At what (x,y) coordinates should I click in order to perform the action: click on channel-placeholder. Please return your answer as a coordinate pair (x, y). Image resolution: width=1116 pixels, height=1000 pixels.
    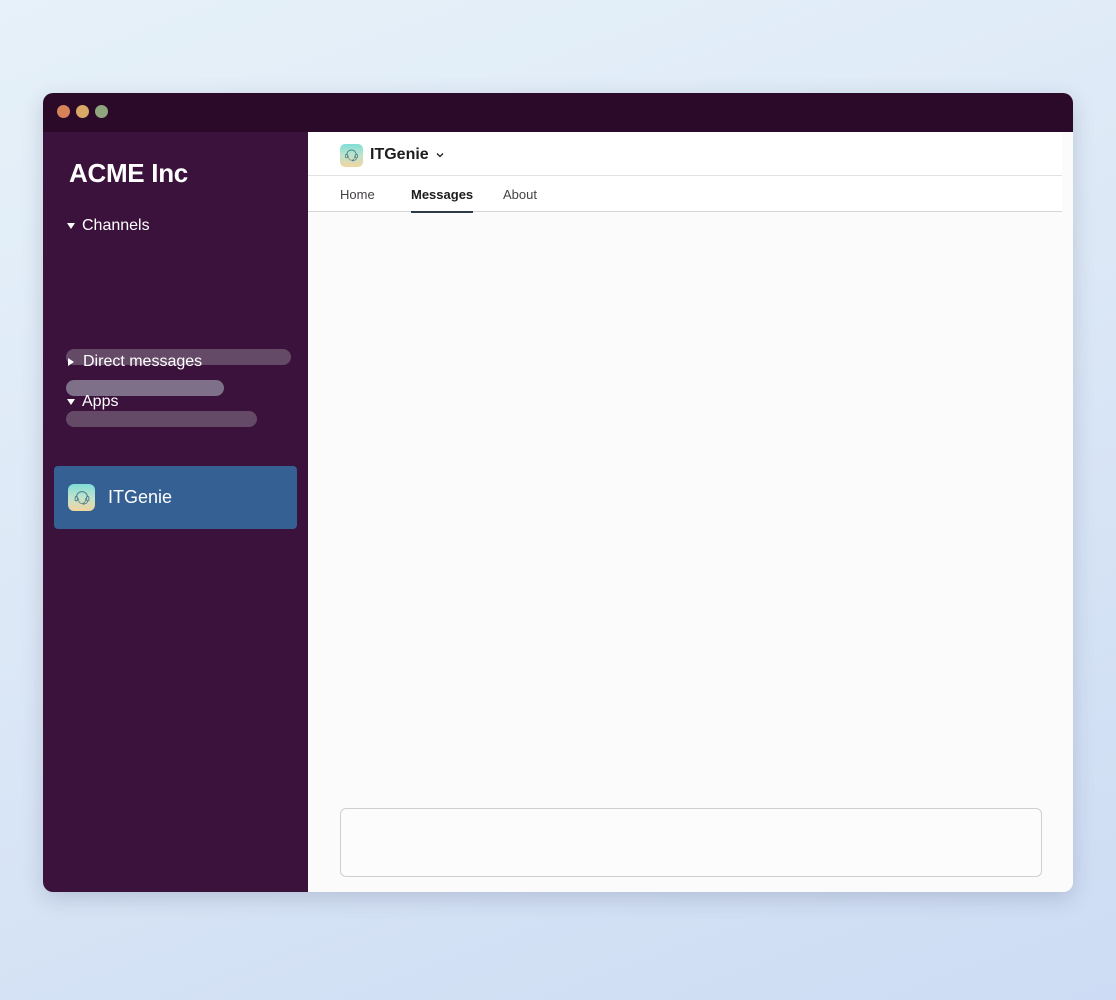
    Looking at the image, I should click on (161, 419).